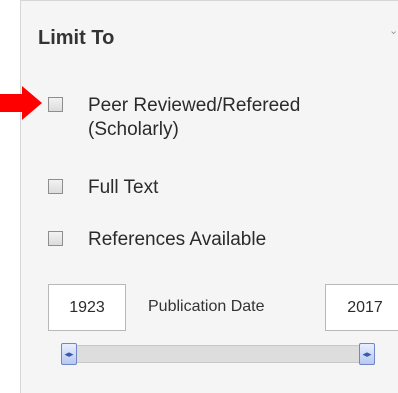  What do you see at coordinates (87, 307) in the screenshot?
I see `publication-date-start-input: 1923` at bounding box center [87, 307].